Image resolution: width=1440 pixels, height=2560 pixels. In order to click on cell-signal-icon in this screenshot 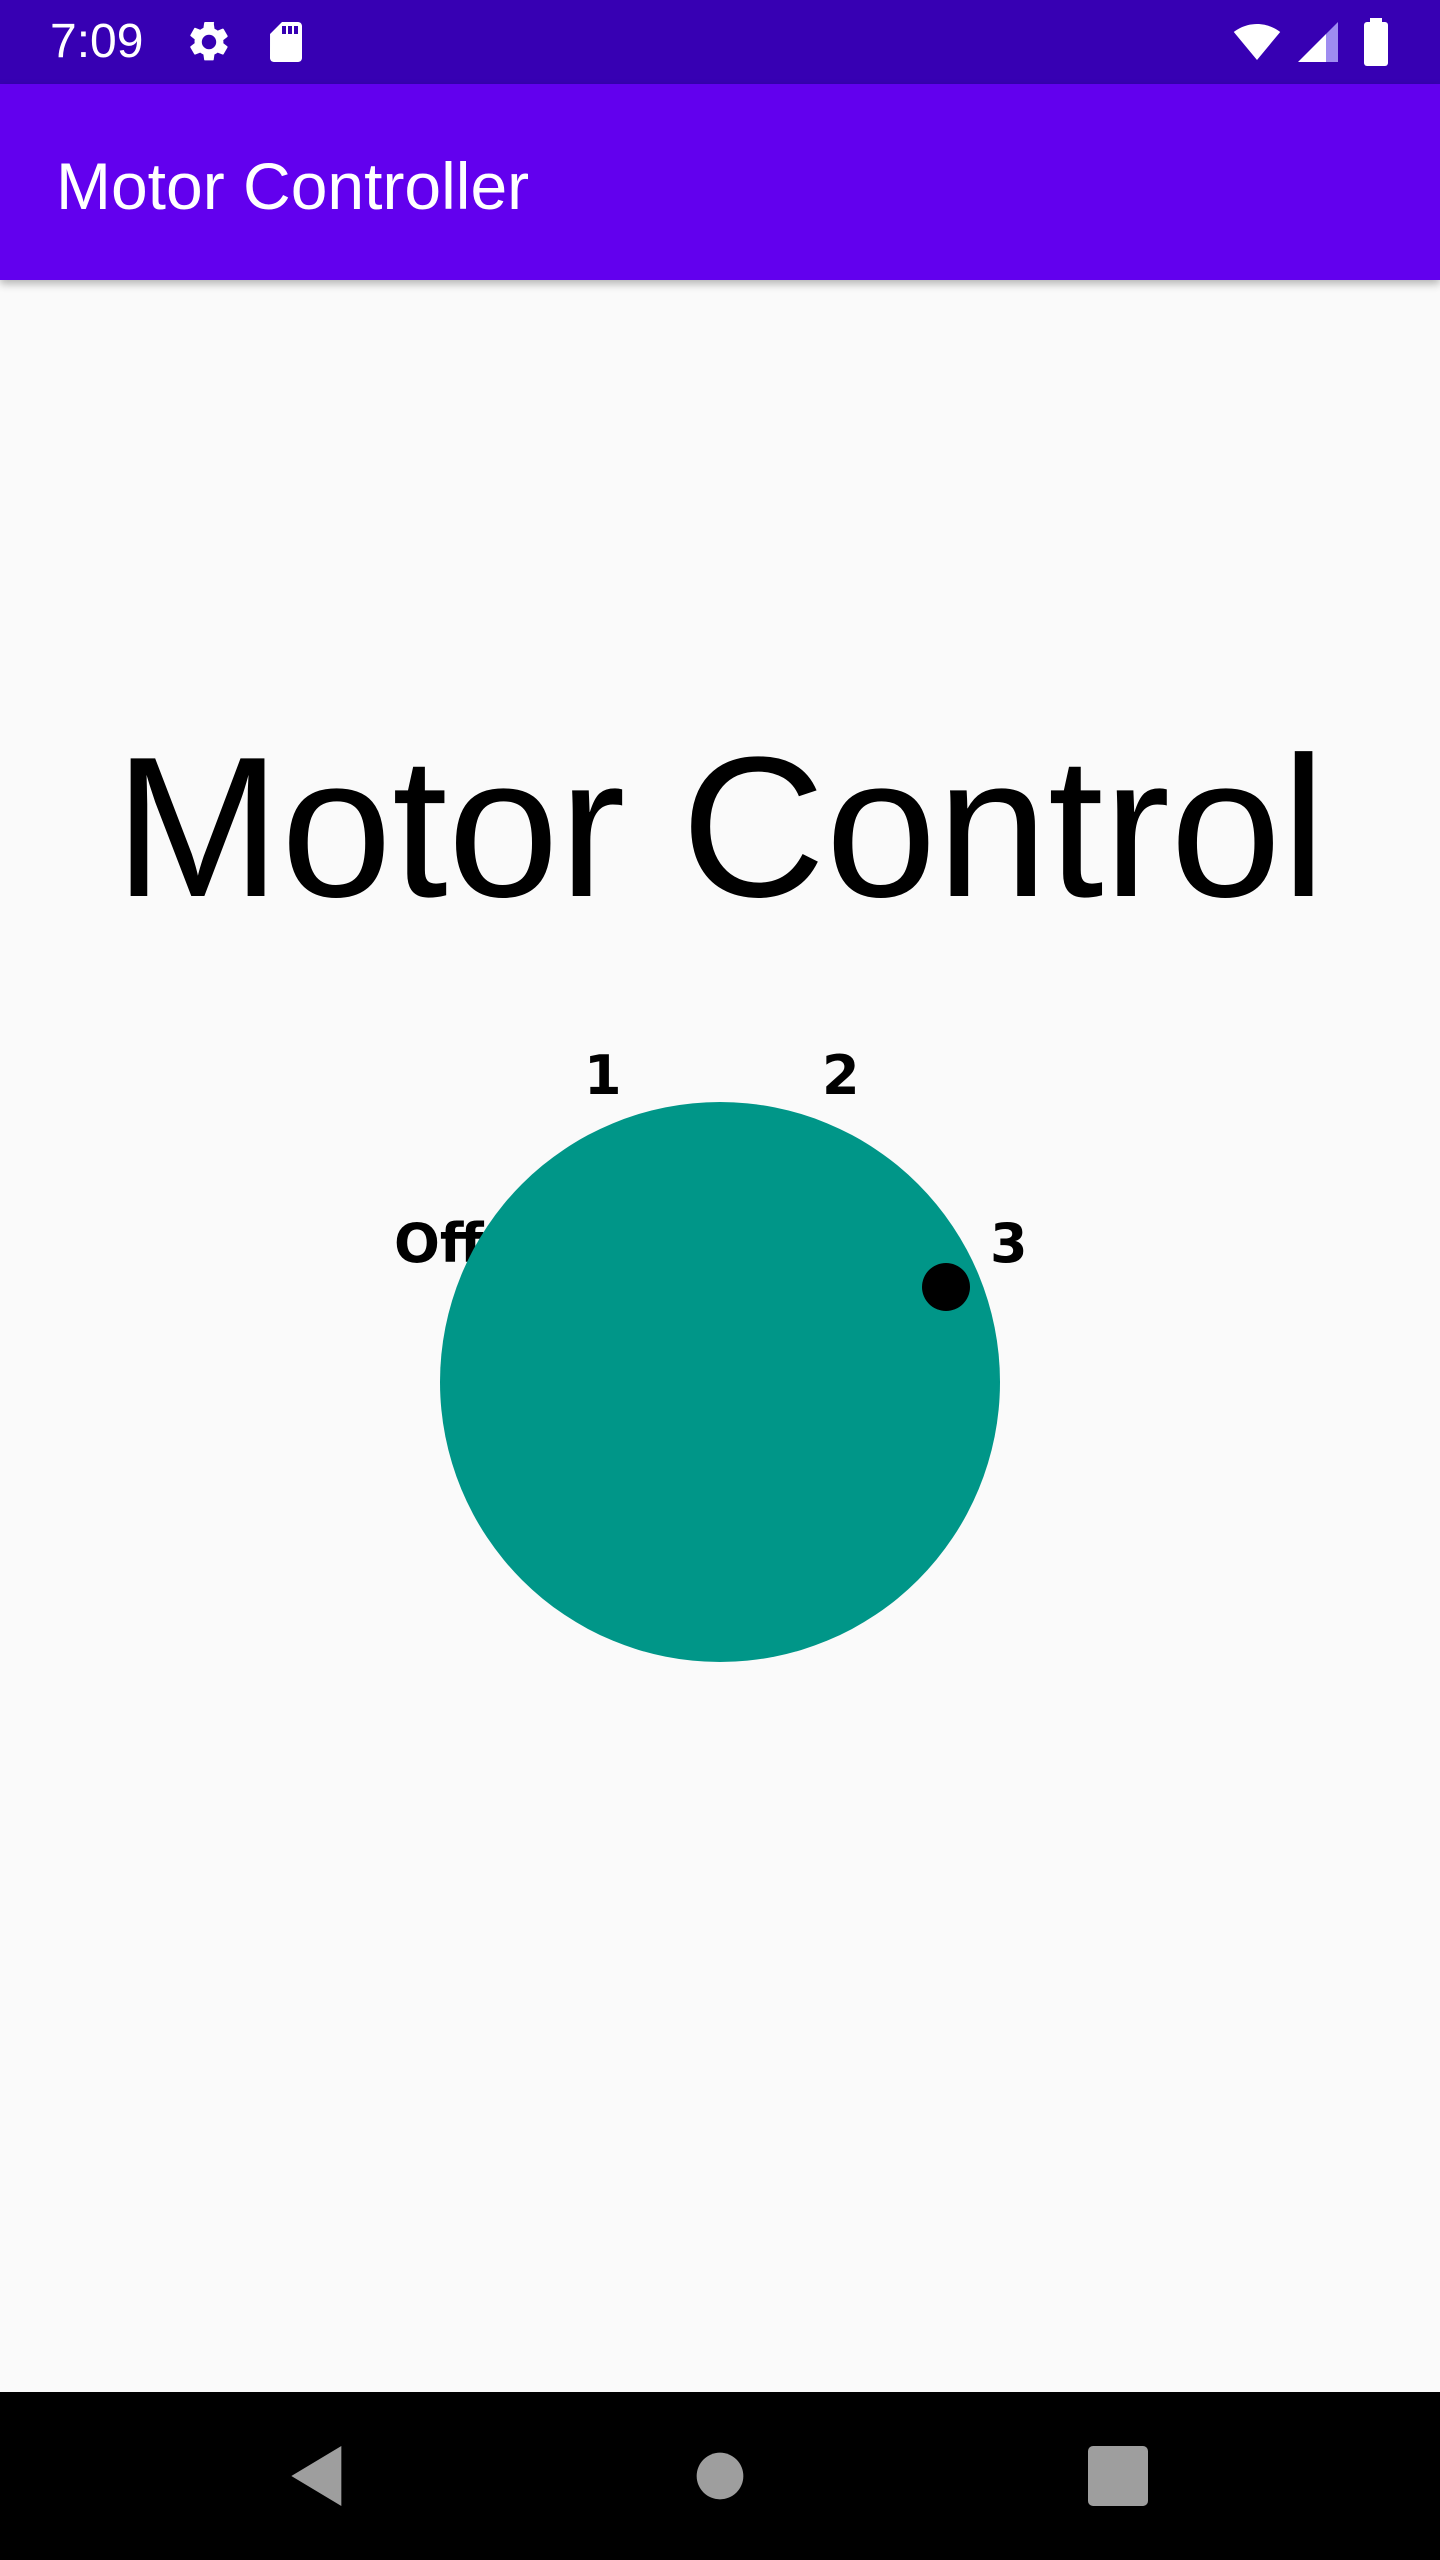, I will do `click(1318, 42)`.